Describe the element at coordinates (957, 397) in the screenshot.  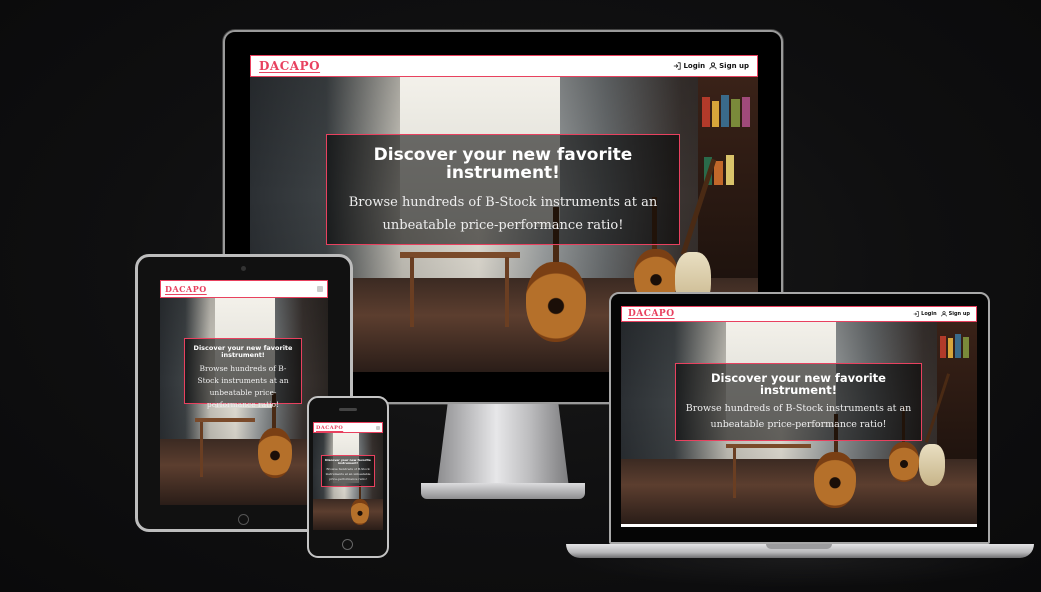
I see `bookshelf` at that location.